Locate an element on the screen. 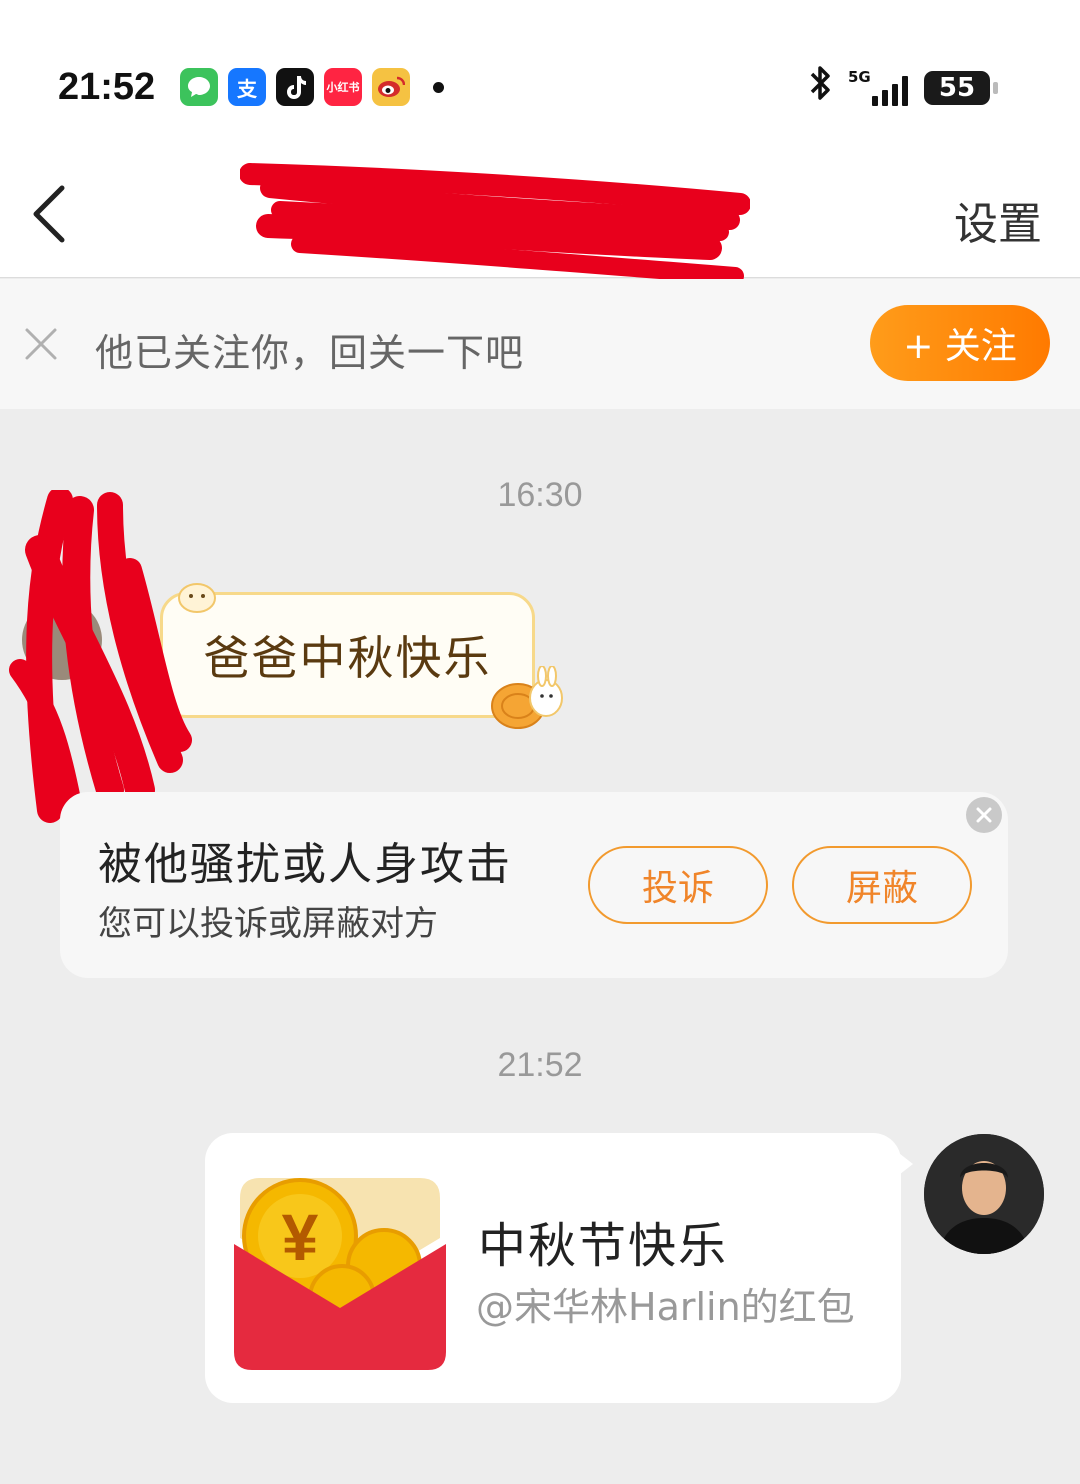 The image size is (1080, 1484). message-text: 爸爸中秋快乐 is located at coordinates (347, 658).